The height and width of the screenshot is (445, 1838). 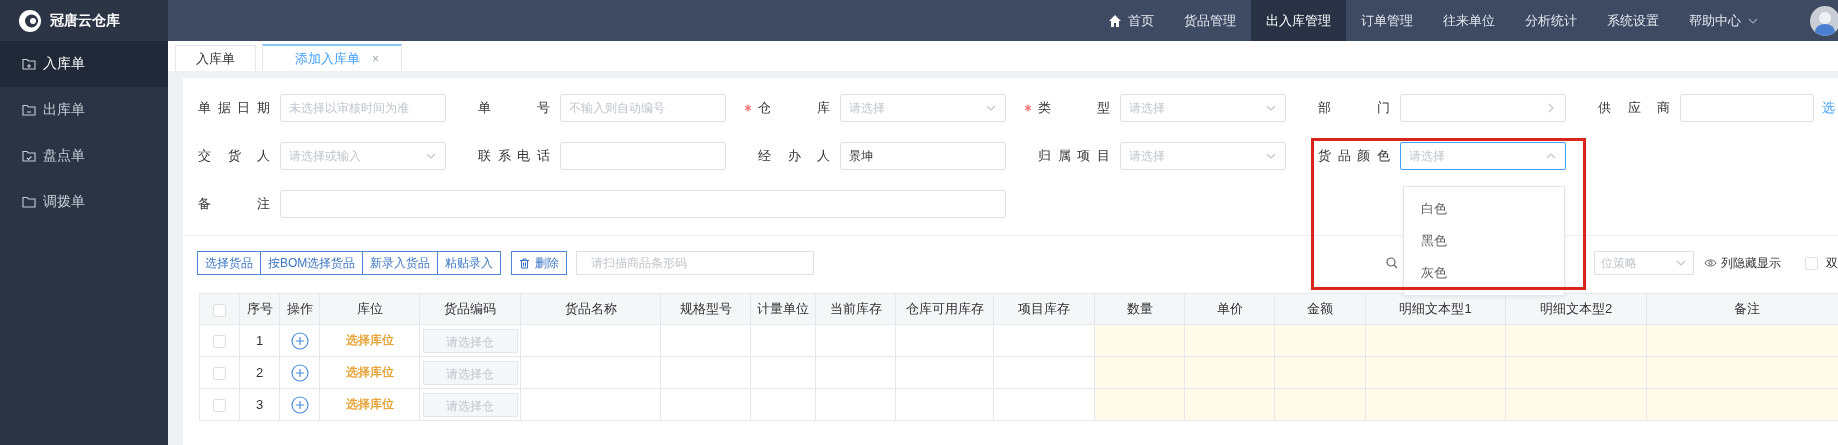 I want to click on nav-item: 帮助中心, so click(x=1724, y=20).